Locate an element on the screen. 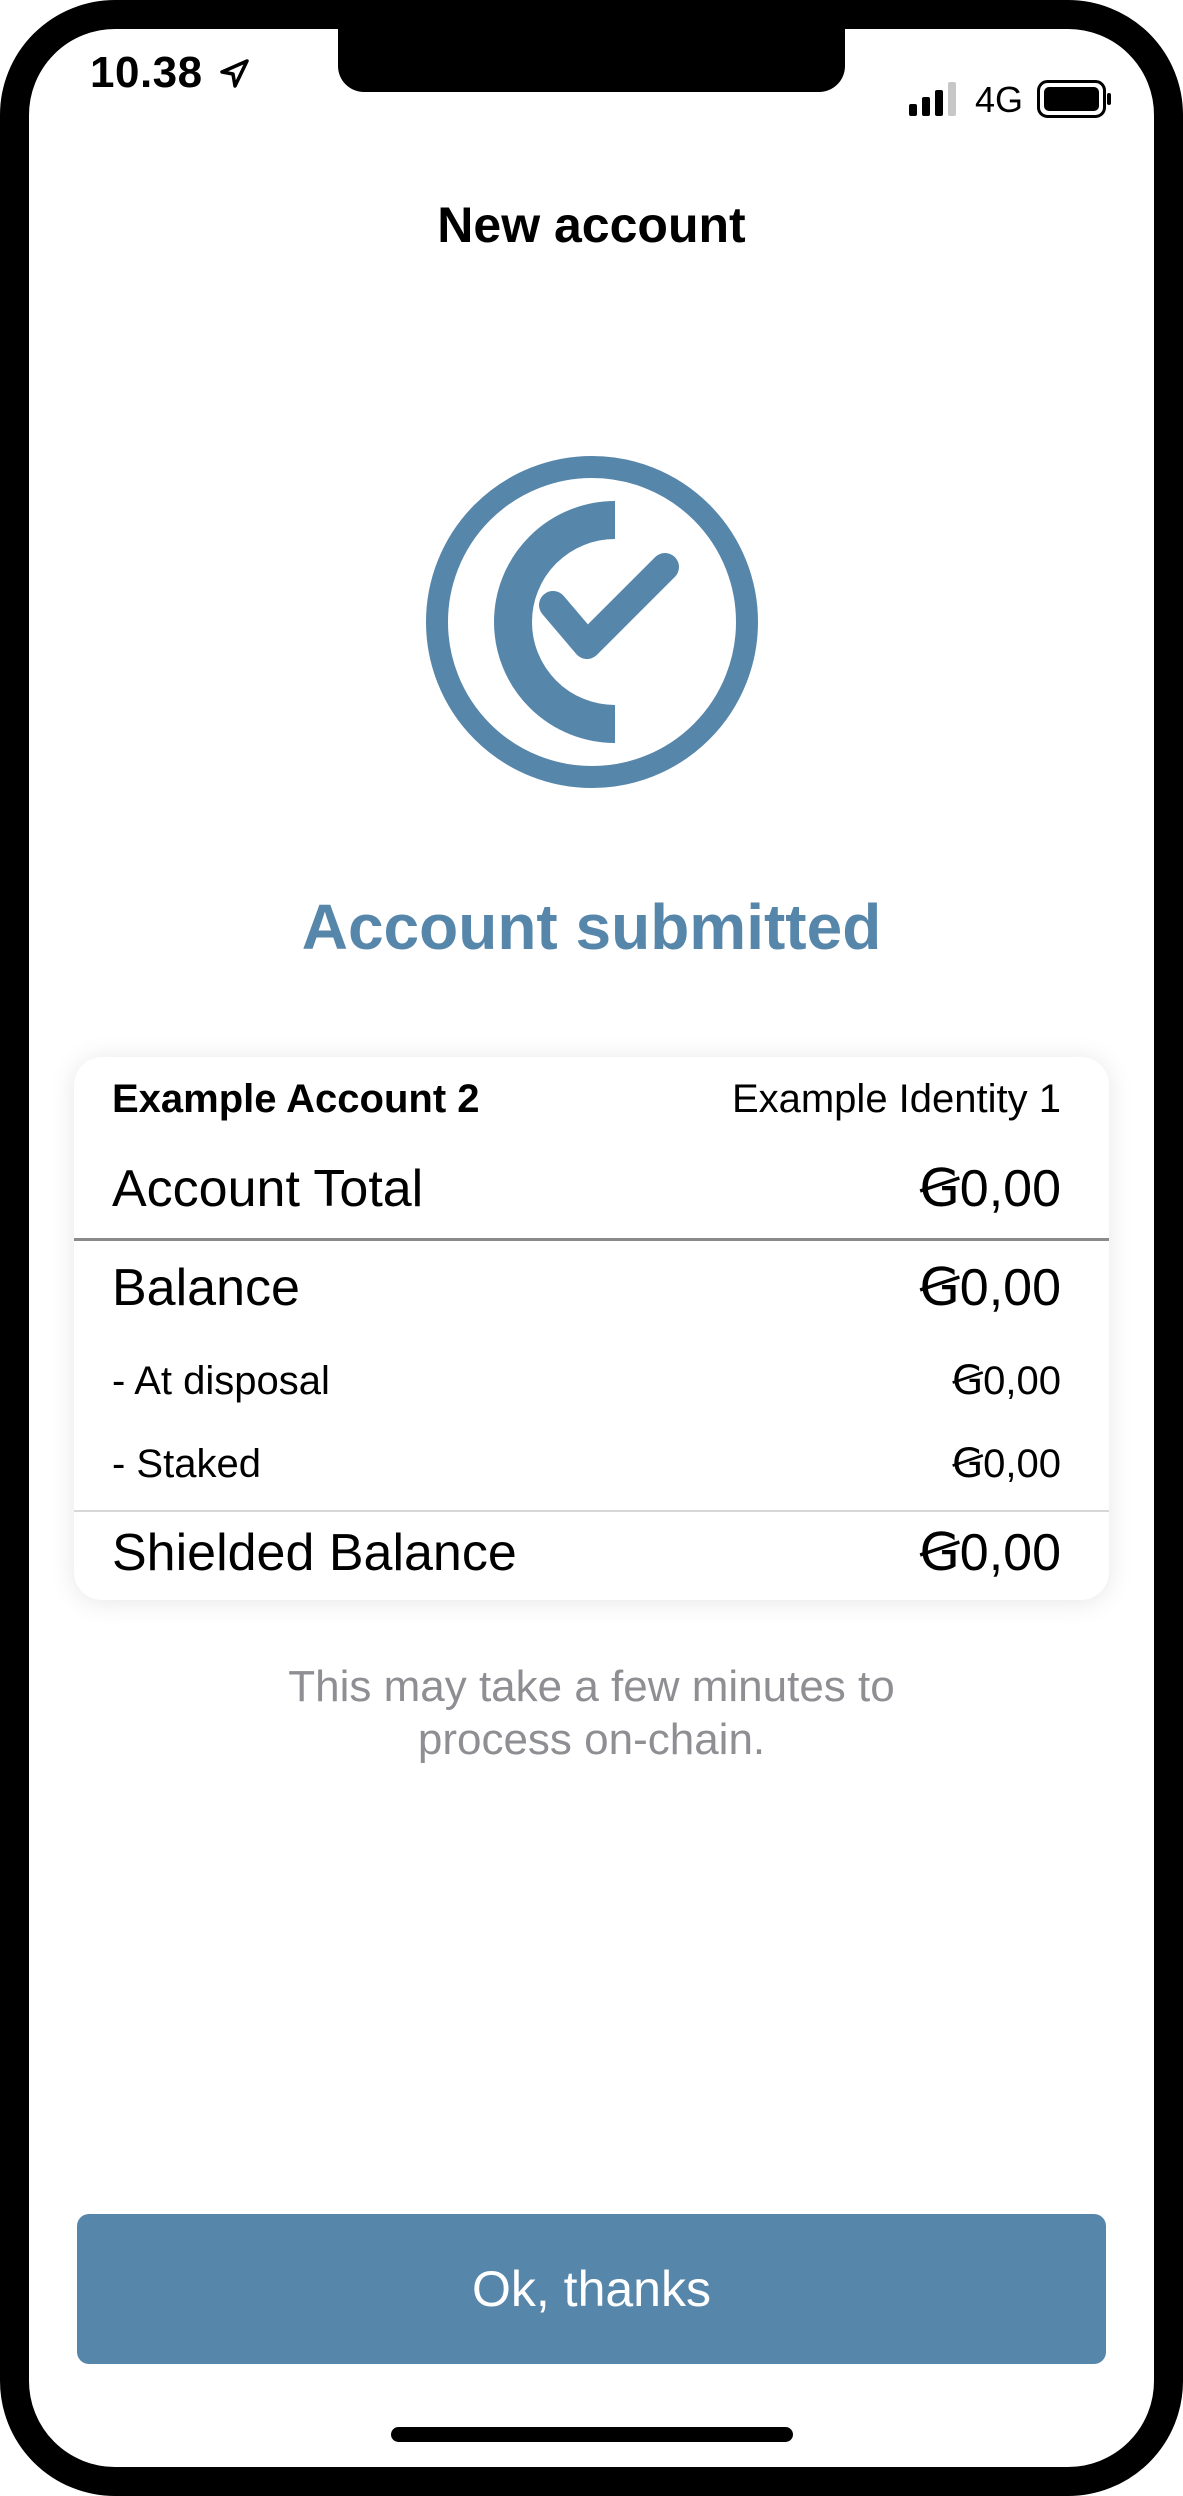 The width and height of the screenshot is (1183, 2496). staked-row: - Staked Ꞡ0,00 is located at coordinates (586, 1464).